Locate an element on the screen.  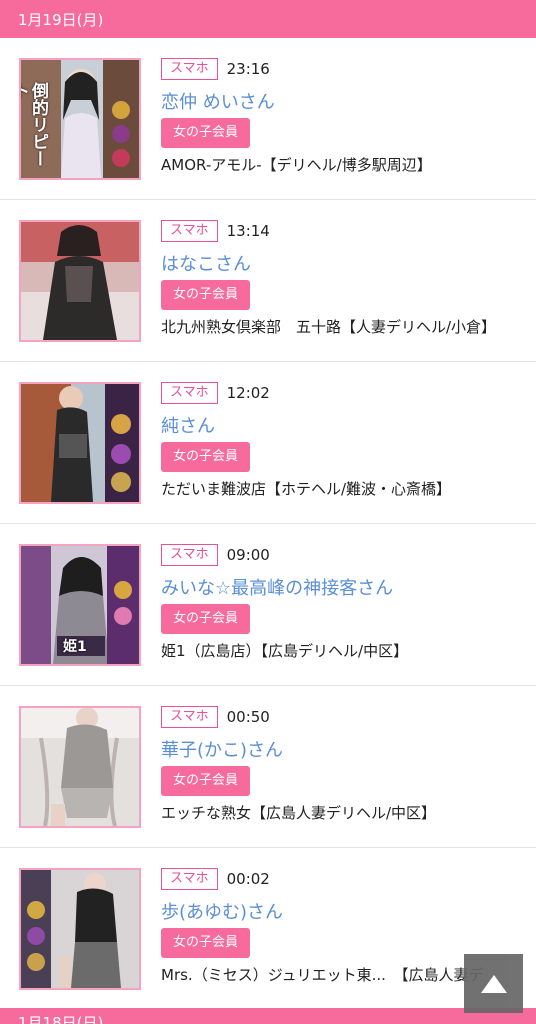
photo-overlay-text: 倒的リピート is located at coordinates (33, 124).